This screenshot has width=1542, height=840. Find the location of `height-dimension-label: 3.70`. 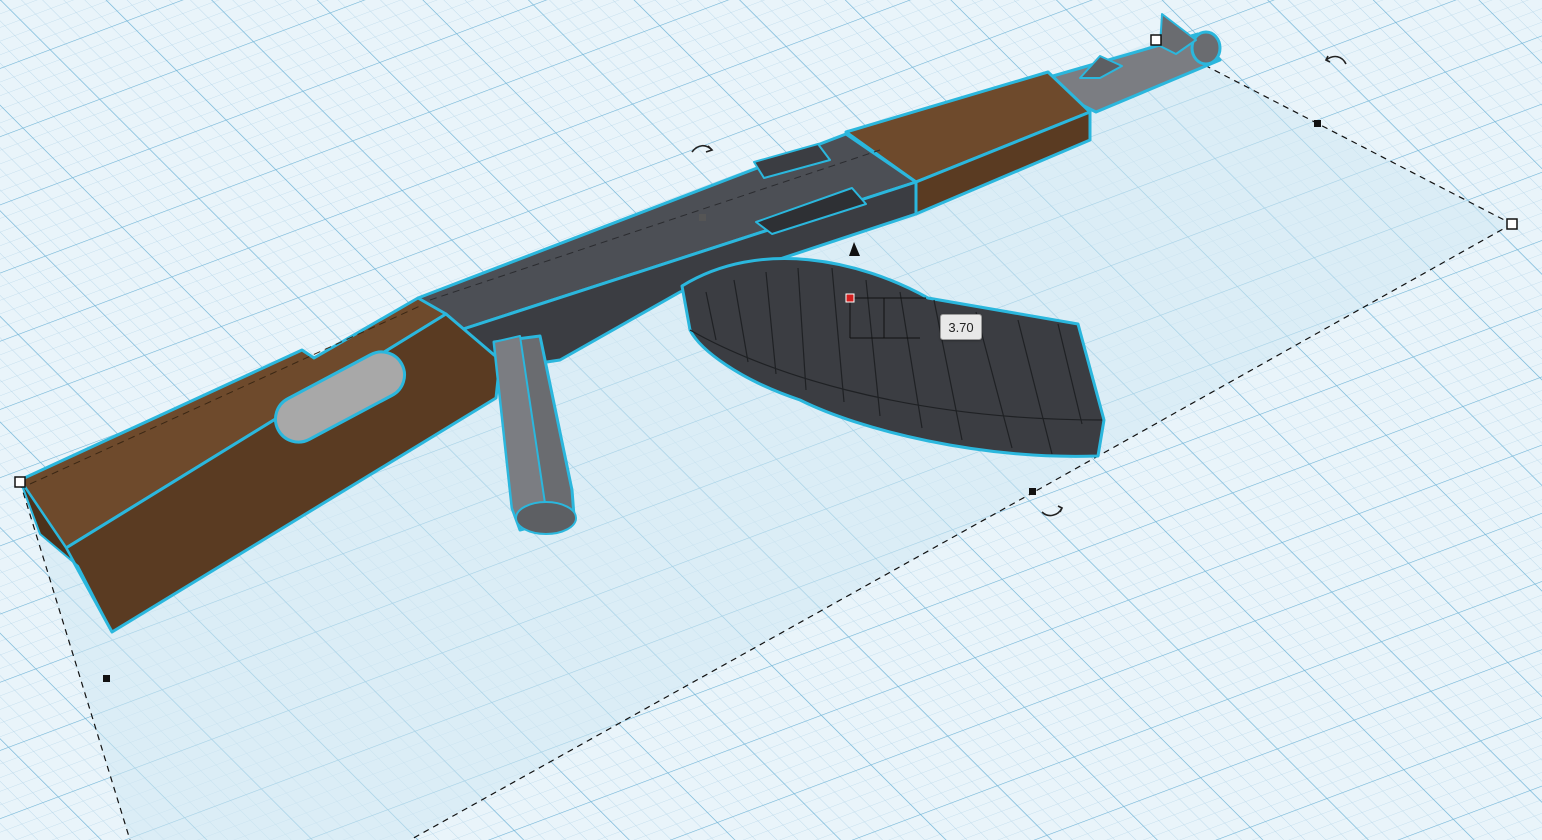

height-dimension-label: 3.70 is located at coordinates (961, 327).